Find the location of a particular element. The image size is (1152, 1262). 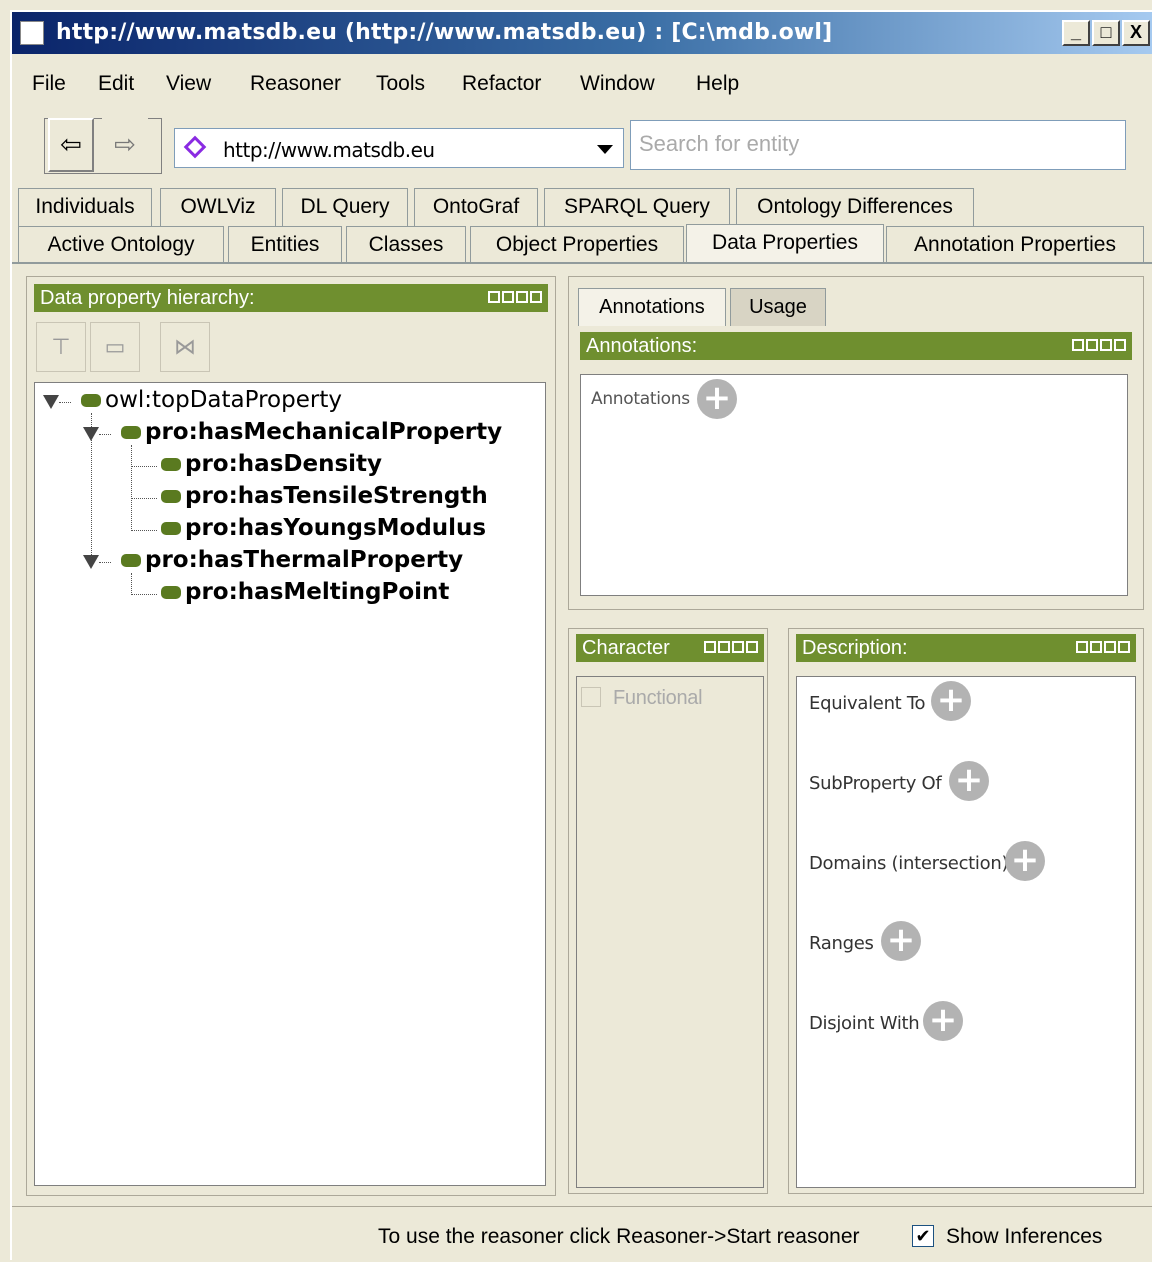

add-subproperty-icon: ⊤ is located at coordinates (61, 347).